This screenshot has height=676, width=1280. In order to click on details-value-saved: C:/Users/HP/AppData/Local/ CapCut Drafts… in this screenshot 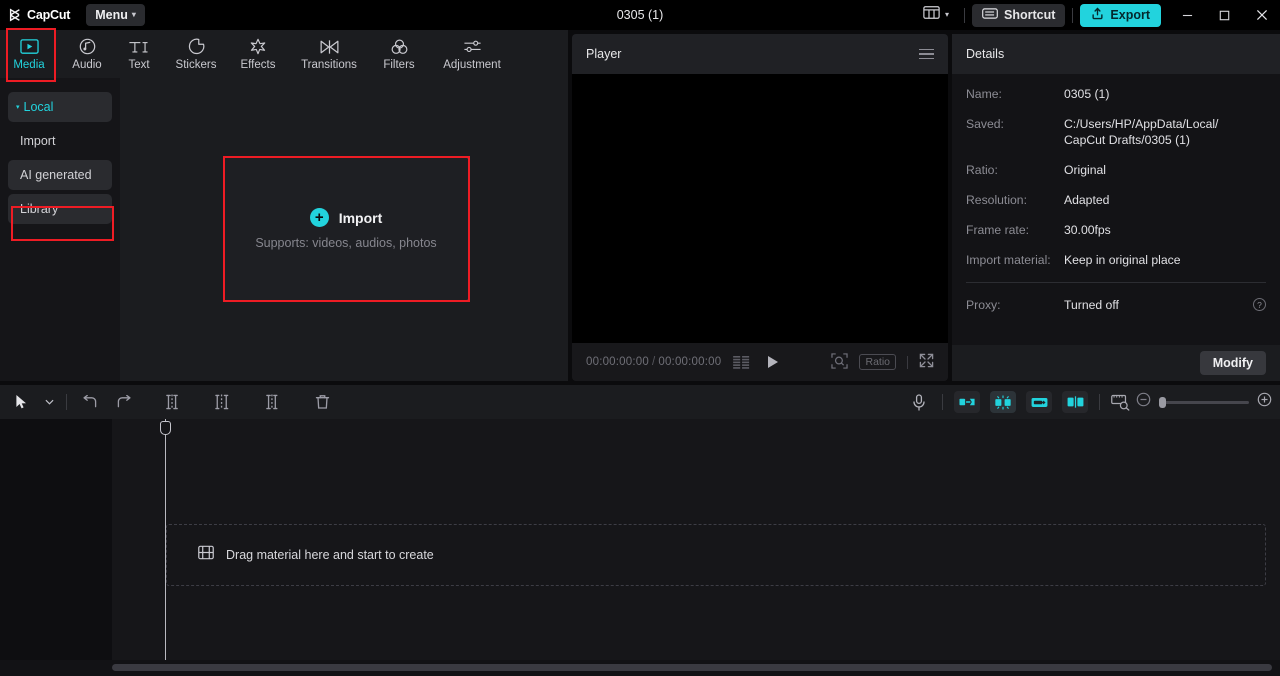, I will do `click(1141, 132)`.